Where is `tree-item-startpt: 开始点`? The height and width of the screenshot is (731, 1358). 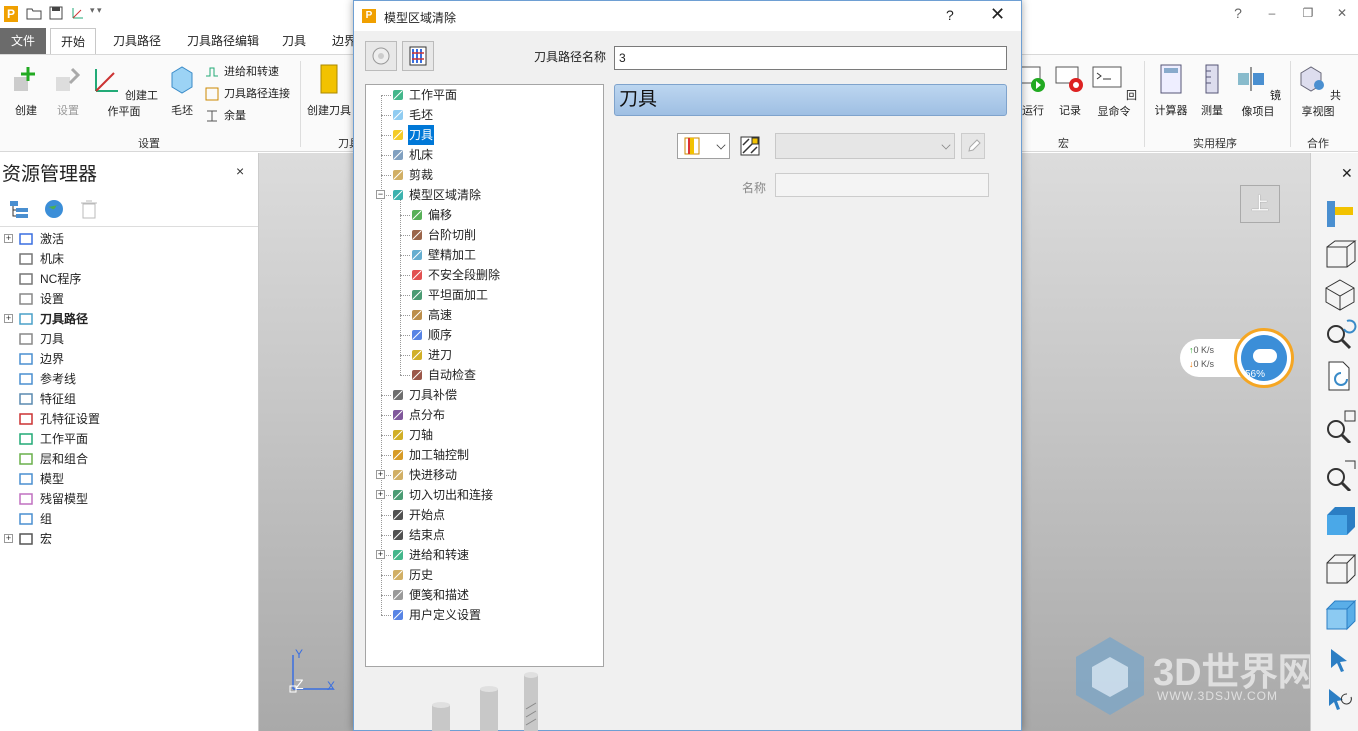
tree-item-startpt: 开始点 is located at coordinates (484, 515).